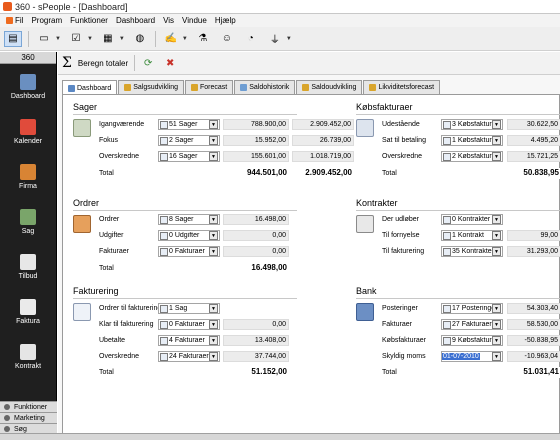 Image resolution: width=560 pixels, height=440 pixels. Describe the element at coordinates (28, 131) in the screenshot. I see `sidebar-item-kalender: Kalender` at that location.